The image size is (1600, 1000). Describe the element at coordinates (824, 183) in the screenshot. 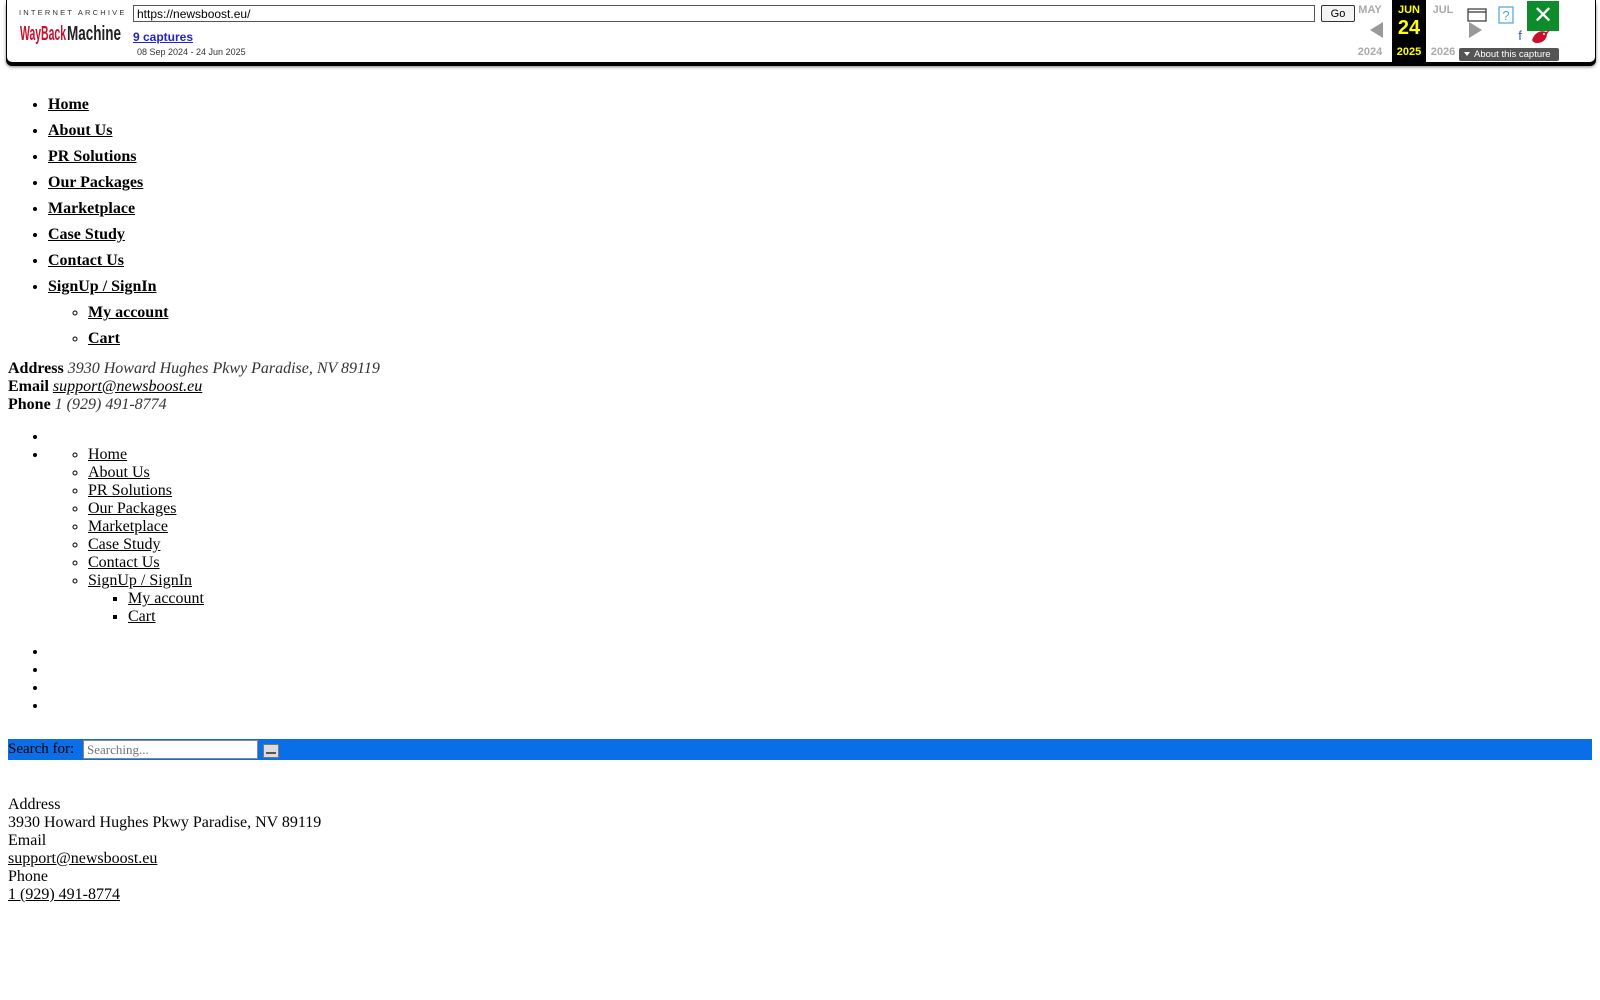

I see `nav-item-packages: Our Packages` at that location.